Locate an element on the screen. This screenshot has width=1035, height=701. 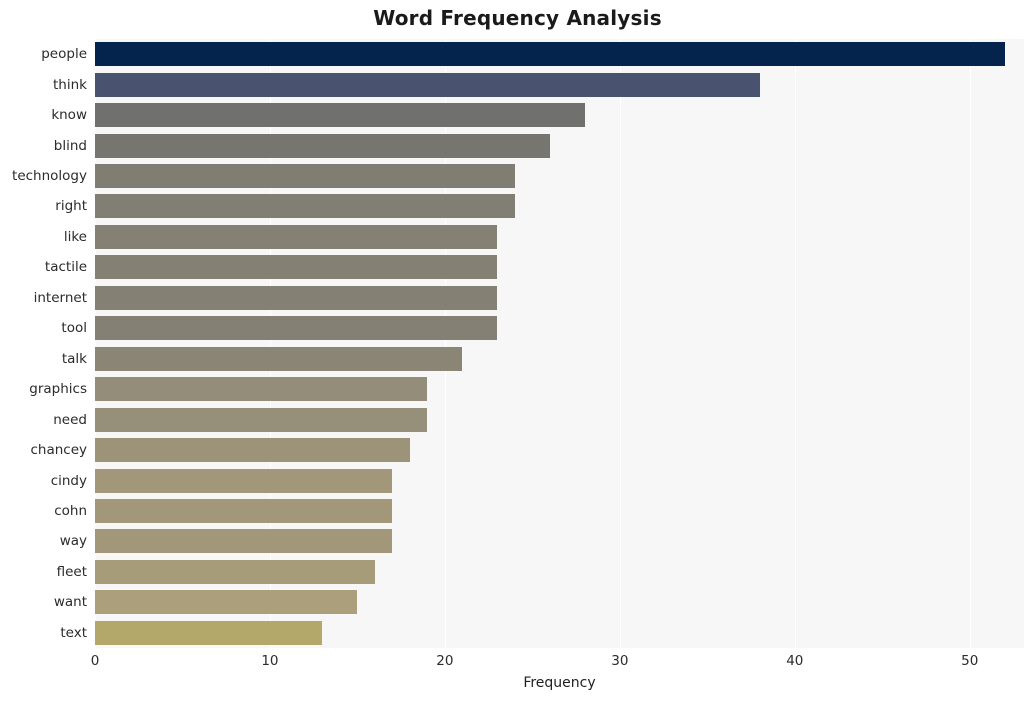
y-tick-label-right: right is located at coordinates (71, 206).